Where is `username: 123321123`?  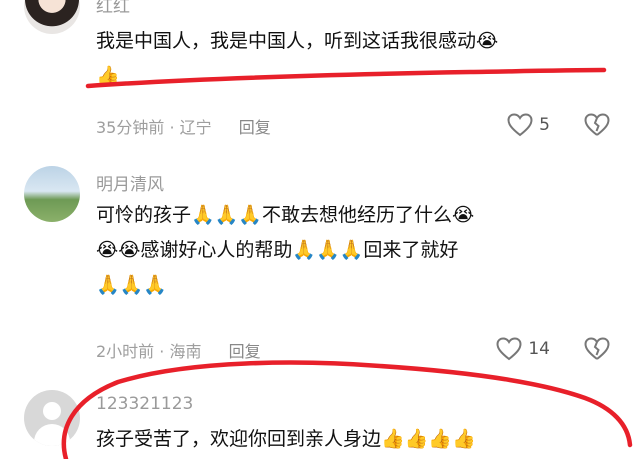
username: 123321123 is located at coordinates (144, 404).